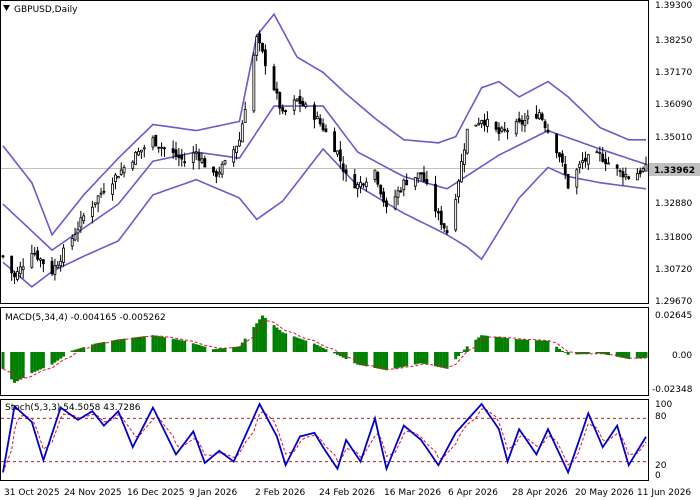 The height and width of the screenshot is (500, 700). Describe the element at coordinates (673, 204) in the screenshot. I see `price-tick: 1.32880` at that location.